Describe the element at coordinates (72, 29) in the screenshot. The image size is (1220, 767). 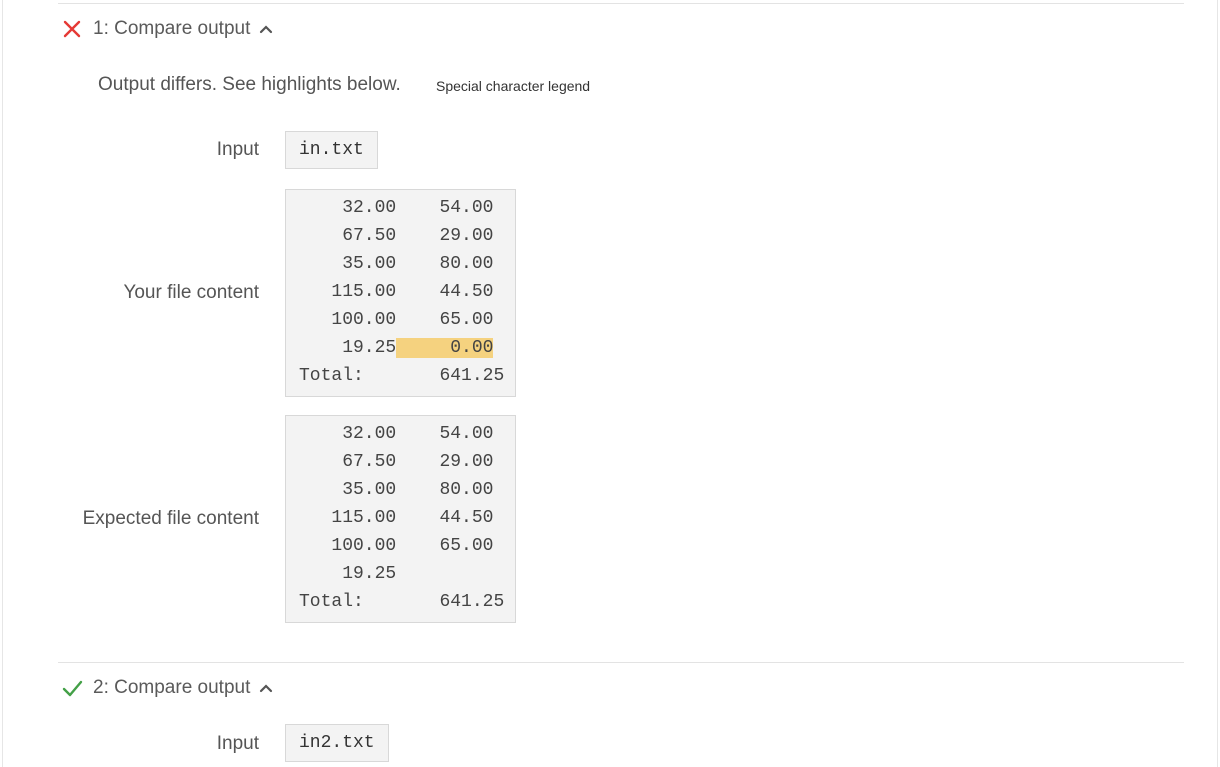
I see `x-icon` at that location.